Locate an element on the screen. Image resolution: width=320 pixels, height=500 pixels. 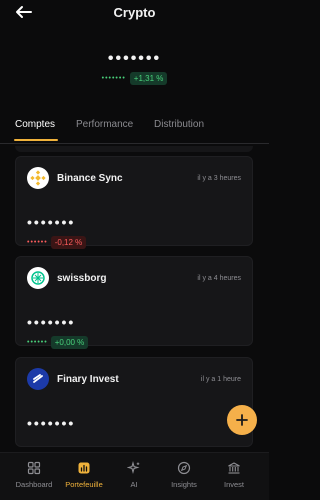
account-change-percent: -0,12 % is located at coordinates (68, 242).